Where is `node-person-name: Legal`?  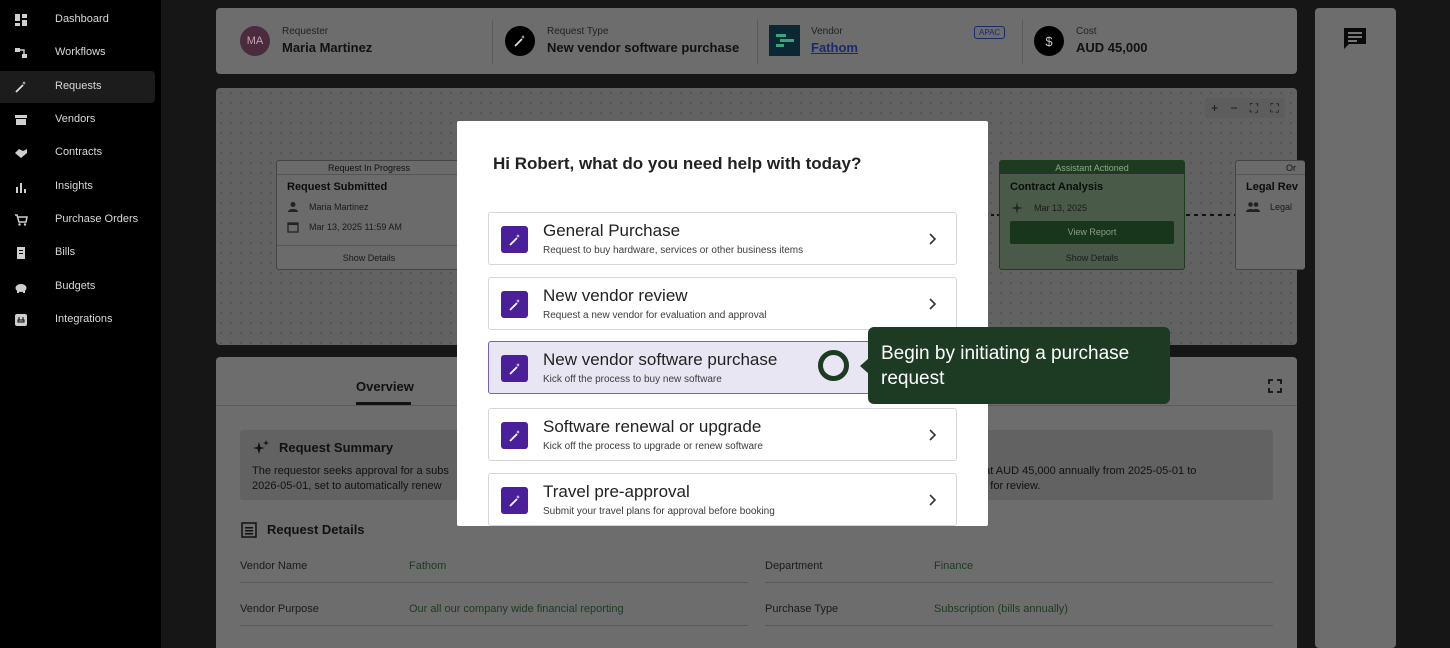
node-person-name: Legal is located at coordinates (1281, 207).